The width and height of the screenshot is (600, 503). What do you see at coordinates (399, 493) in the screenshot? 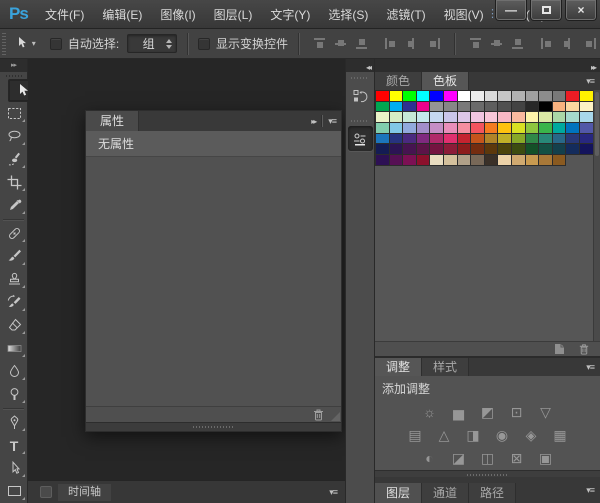
I see `tab-layers: 图层` at bounding box center [399, 493].